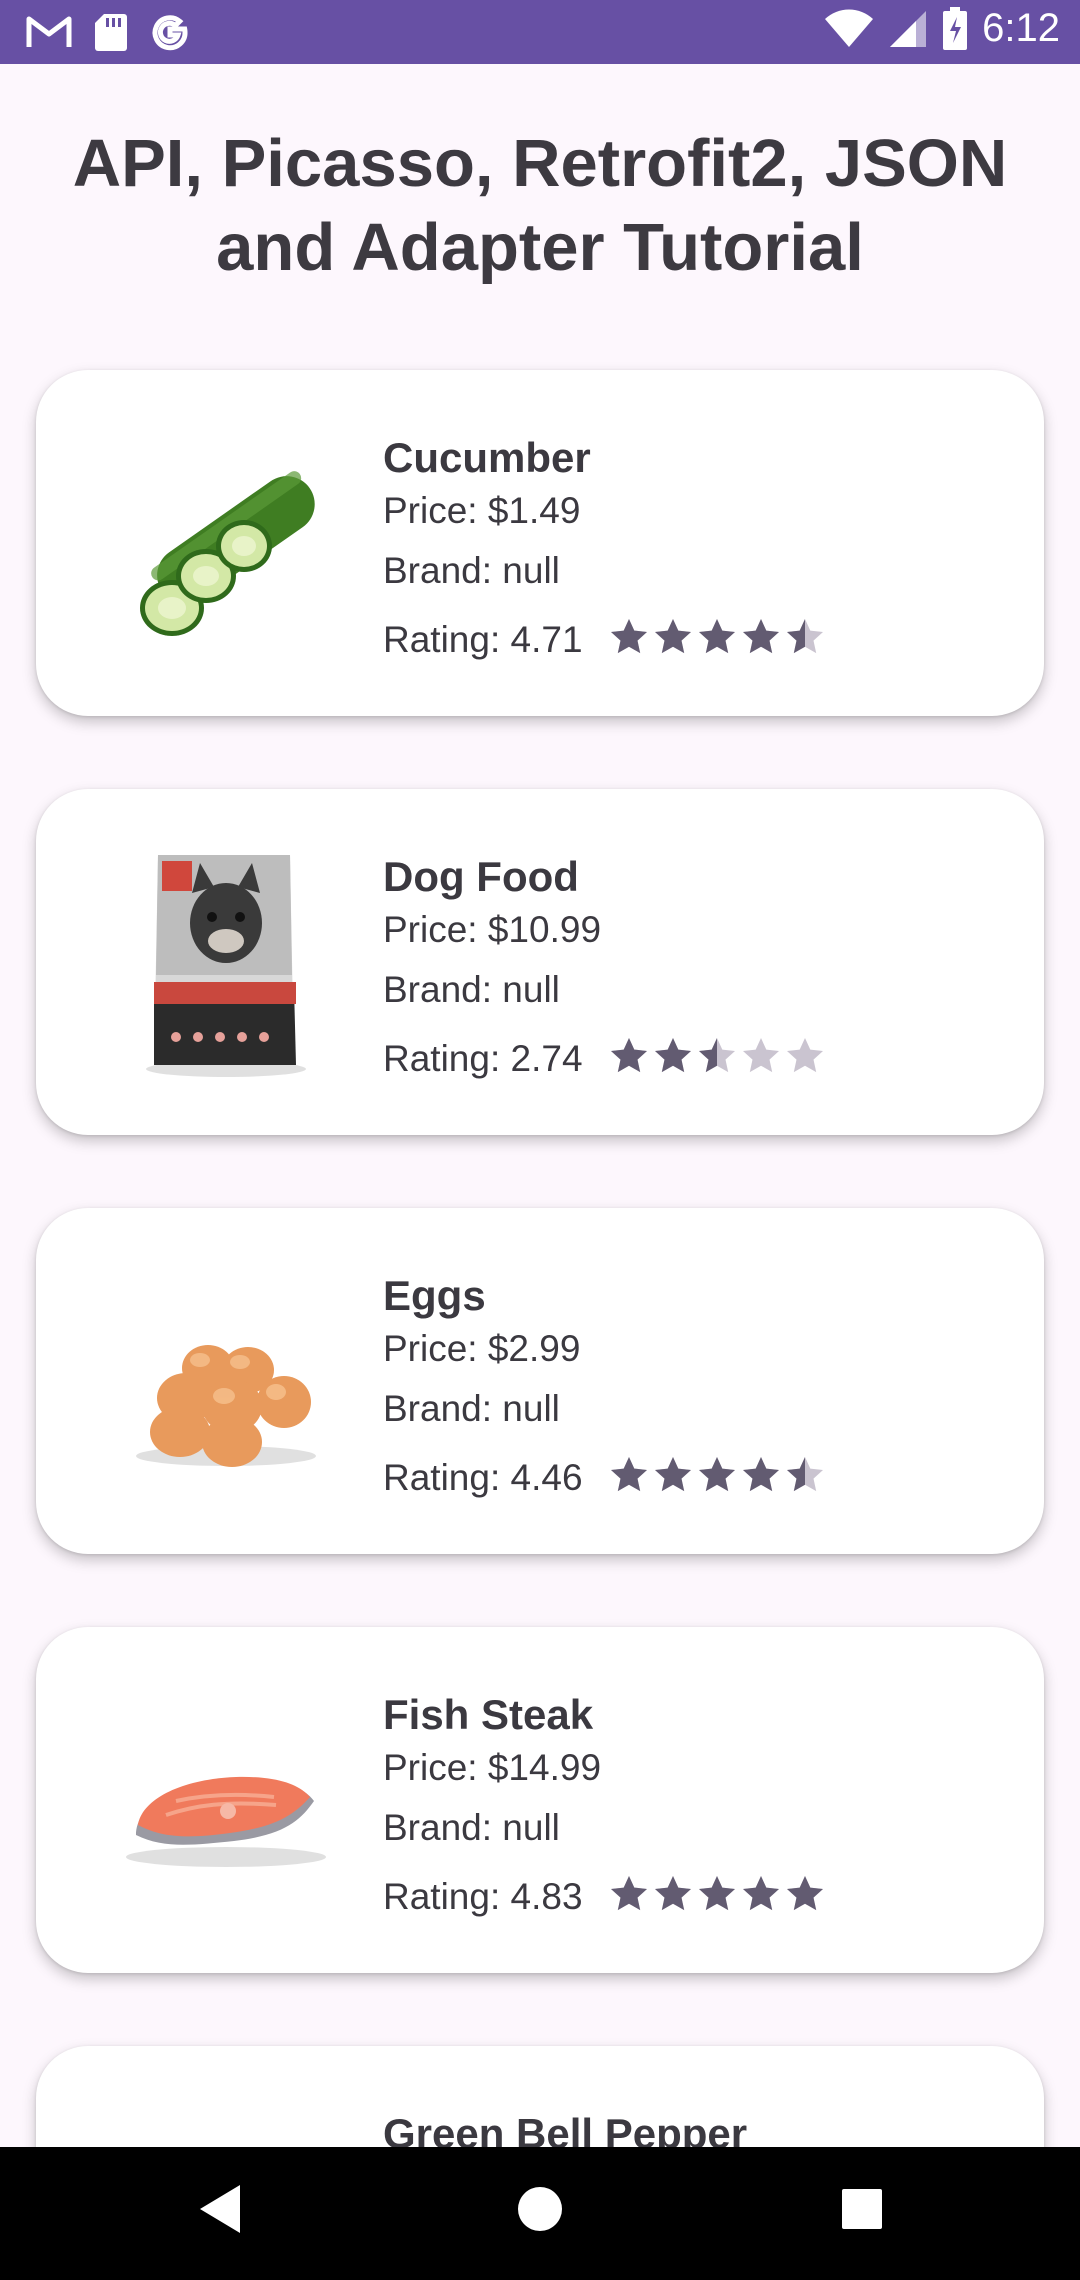 This screenshot has height=2280, width=1080. I want to click on rating-row: Rating: 4.46, so click(693, 1478).